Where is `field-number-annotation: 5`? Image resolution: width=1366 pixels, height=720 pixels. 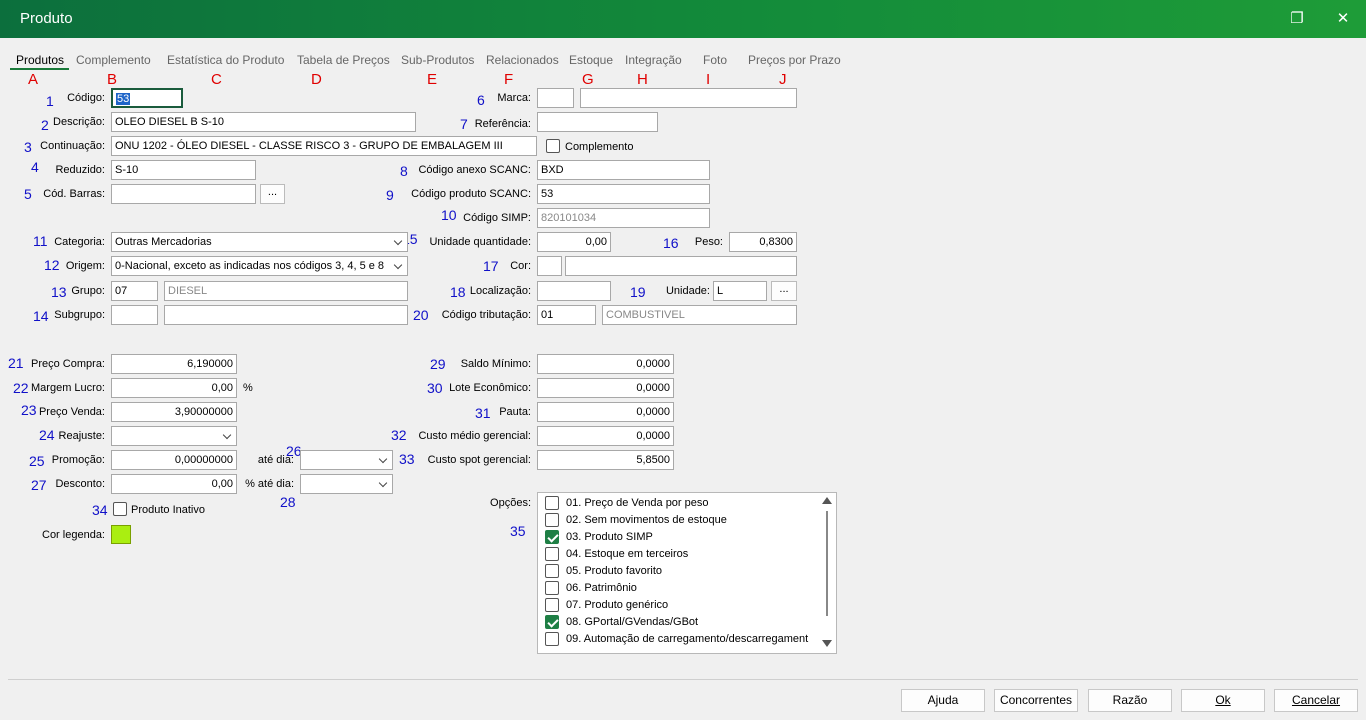
field-number-annotation: 5 is located at coordinates (28, 194).